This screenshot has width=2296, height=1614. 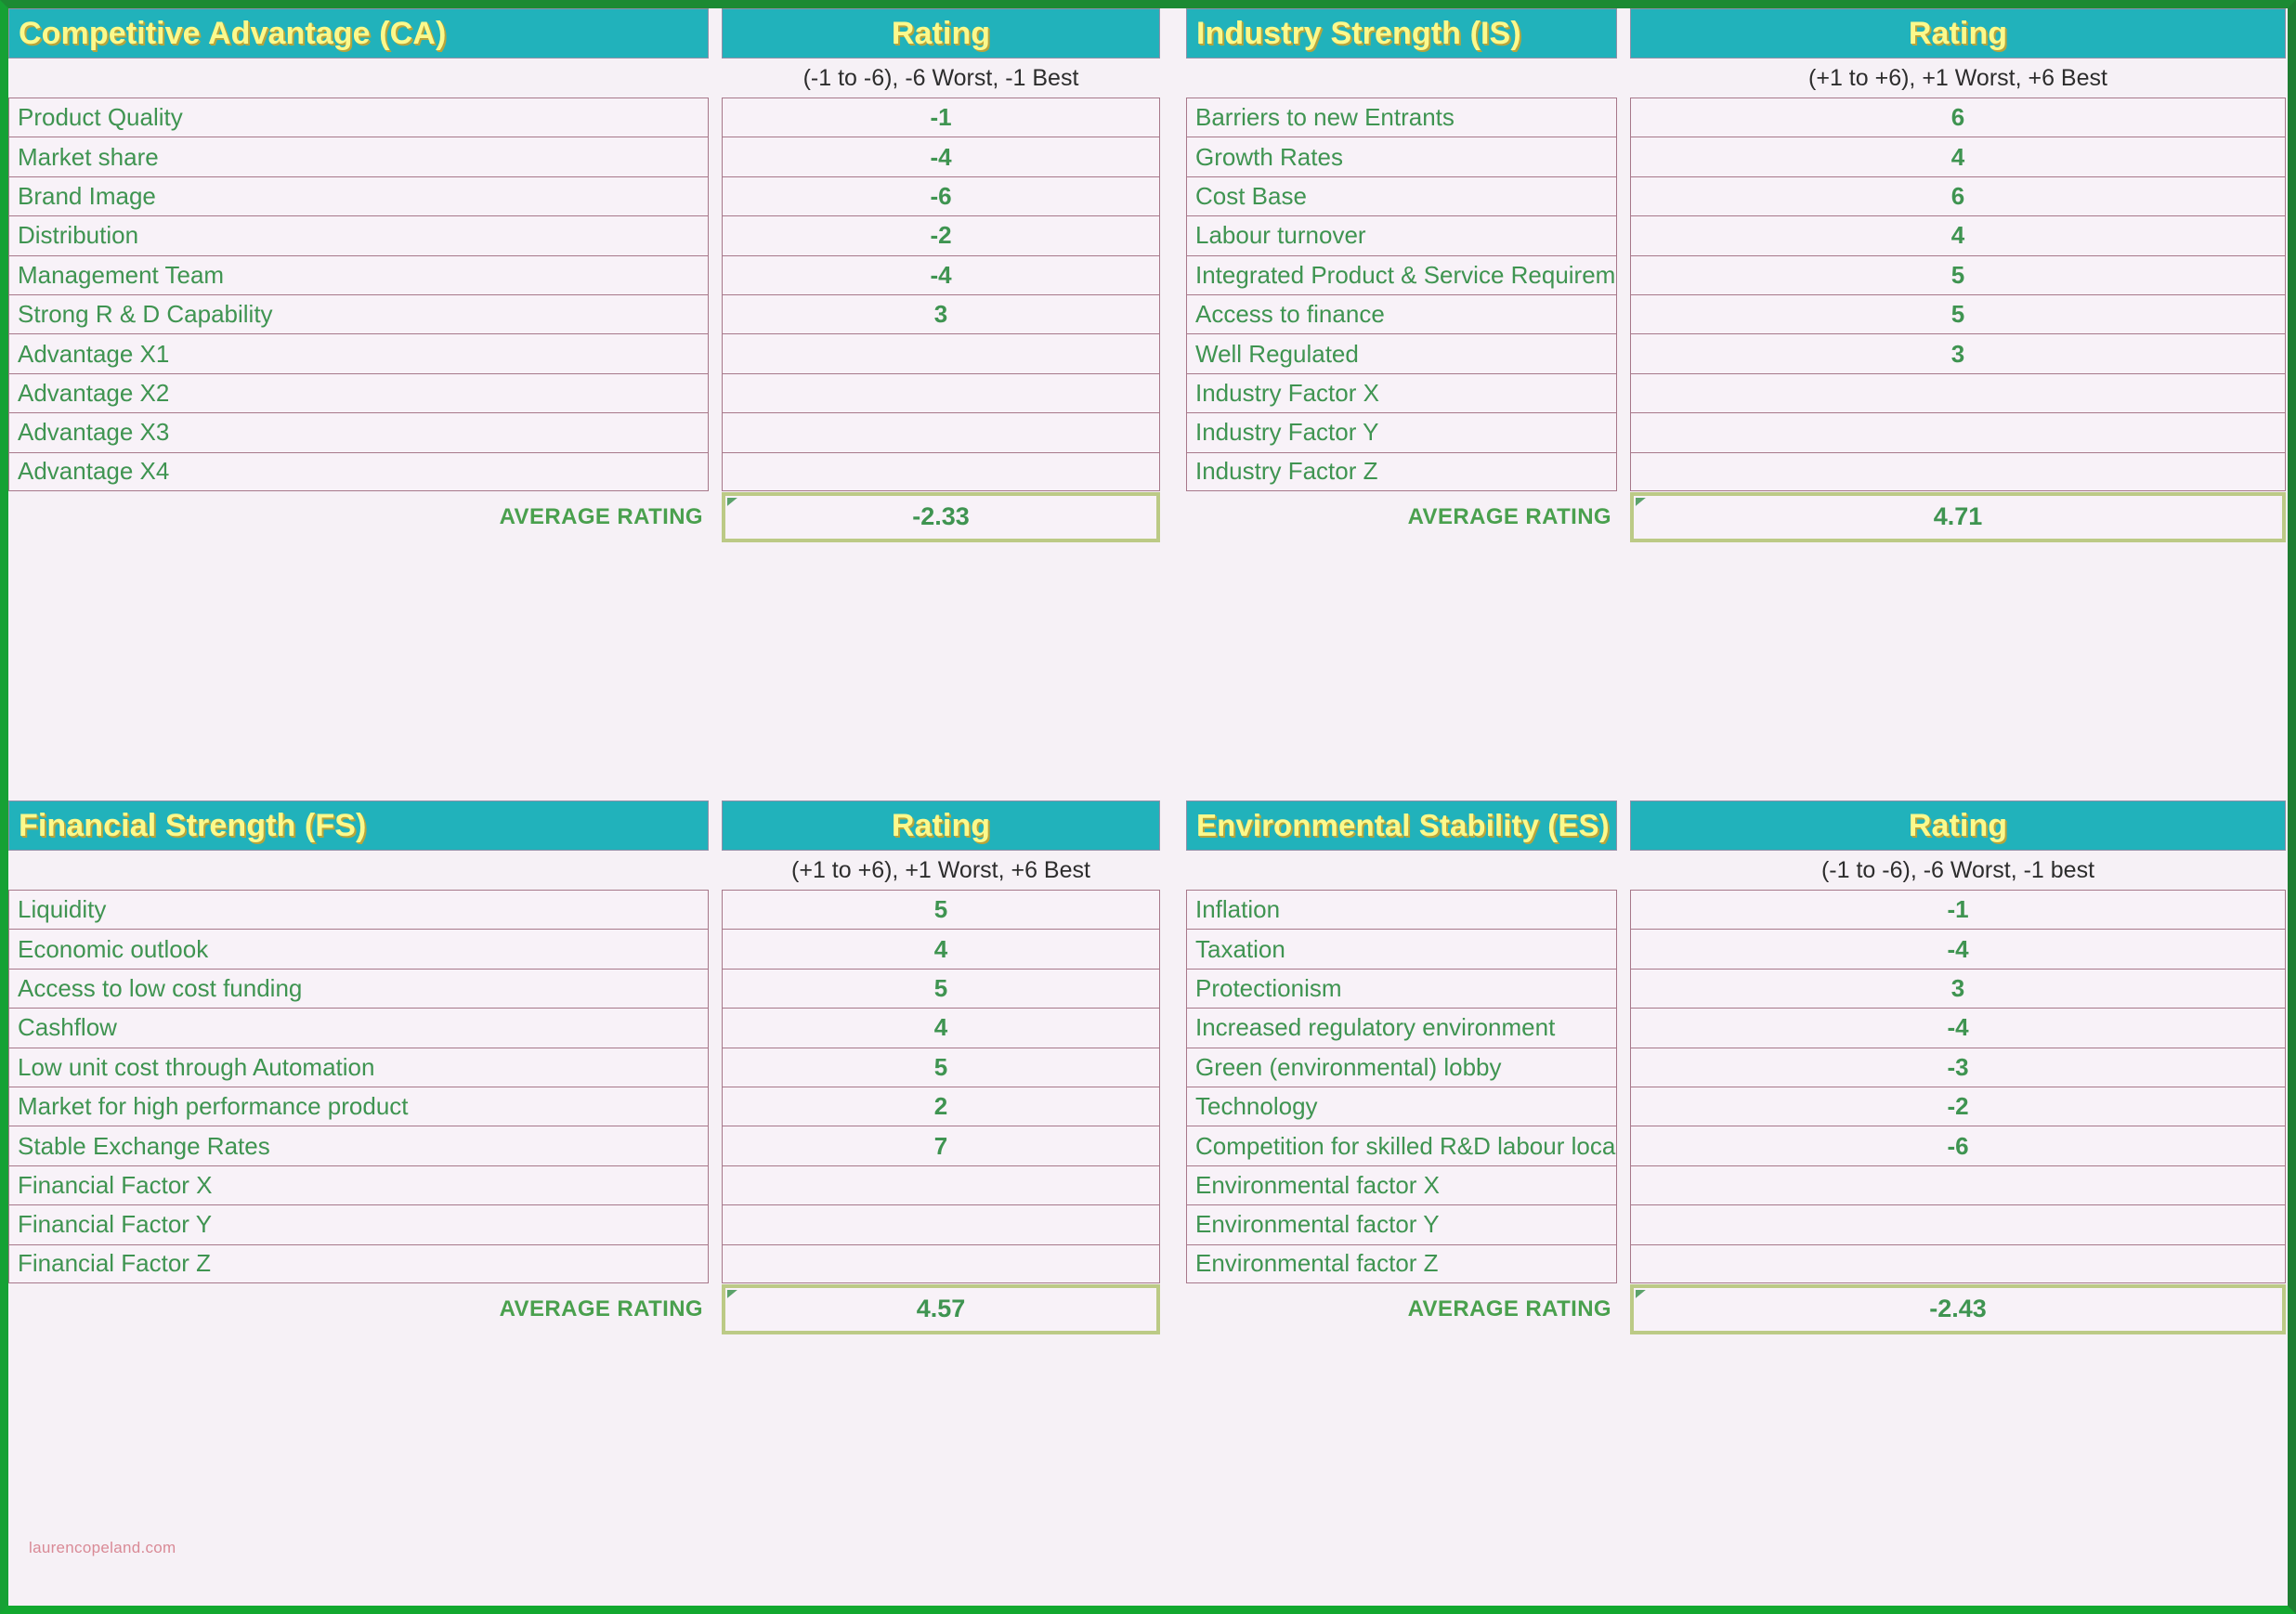 What do you see at coordinates (358, 432) in the screenshot?
I see `factor-cell: Advantage X3` at bounding box center [358, 432].